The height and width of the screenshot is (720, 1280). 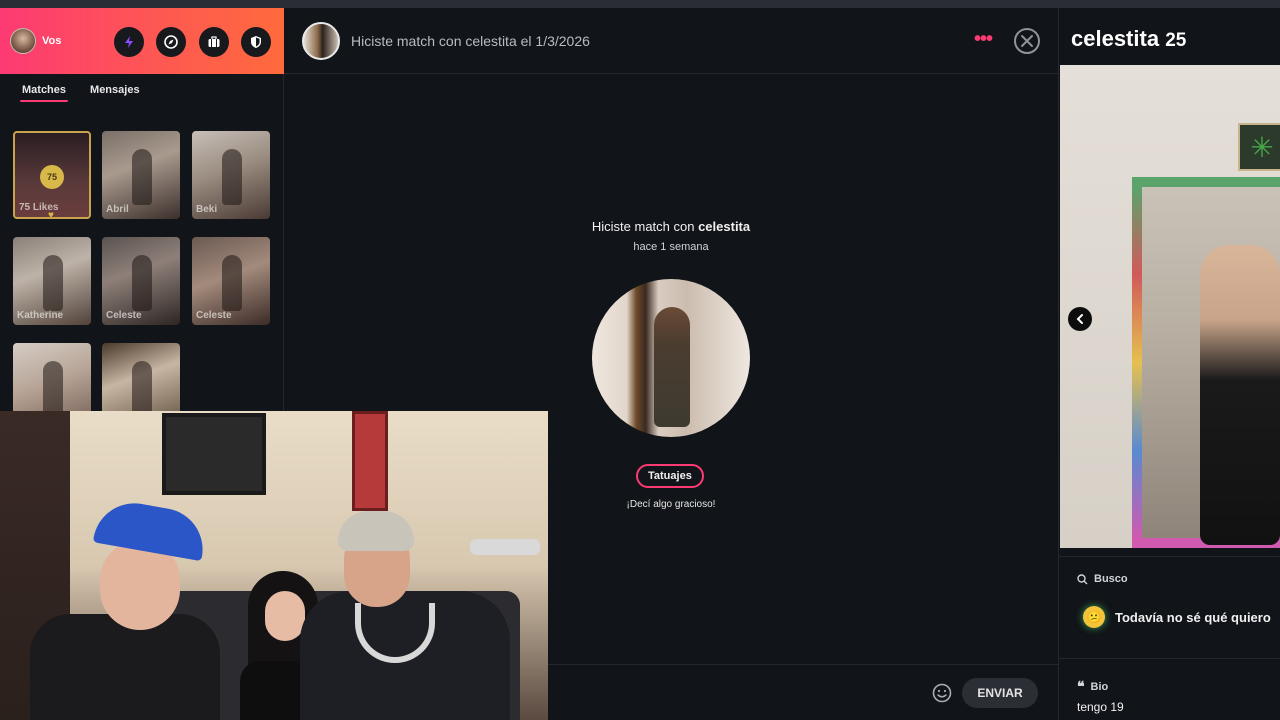 I want to click on webcam-wall-art, so click(x=370, y=461).